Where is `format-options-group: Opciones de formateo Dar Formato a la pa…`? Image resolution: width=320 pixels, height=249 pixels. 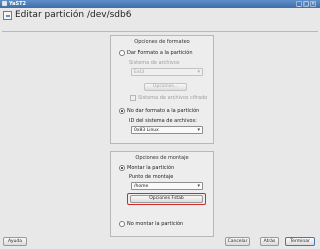 format-options-group: Opciones de formateo Dar Formato a la pa… is located at coordinates (162, 89).